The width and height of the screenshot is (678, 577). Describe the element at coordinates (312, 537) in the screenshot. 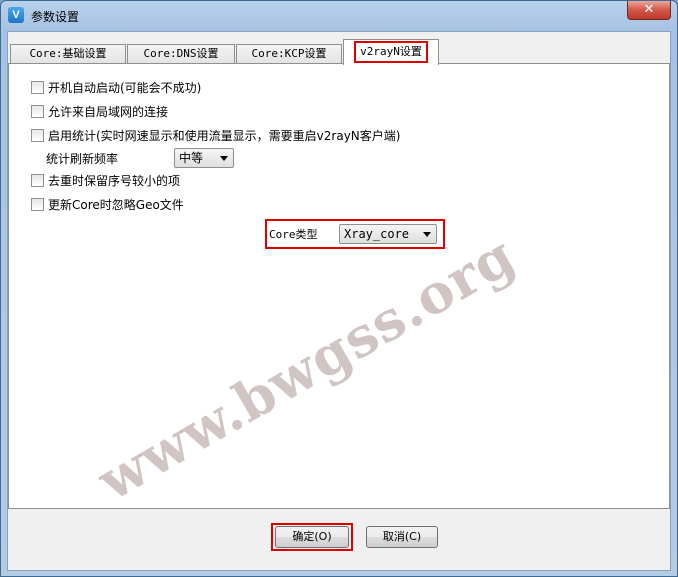

I see `ok-button: 确定(O)` at that location.